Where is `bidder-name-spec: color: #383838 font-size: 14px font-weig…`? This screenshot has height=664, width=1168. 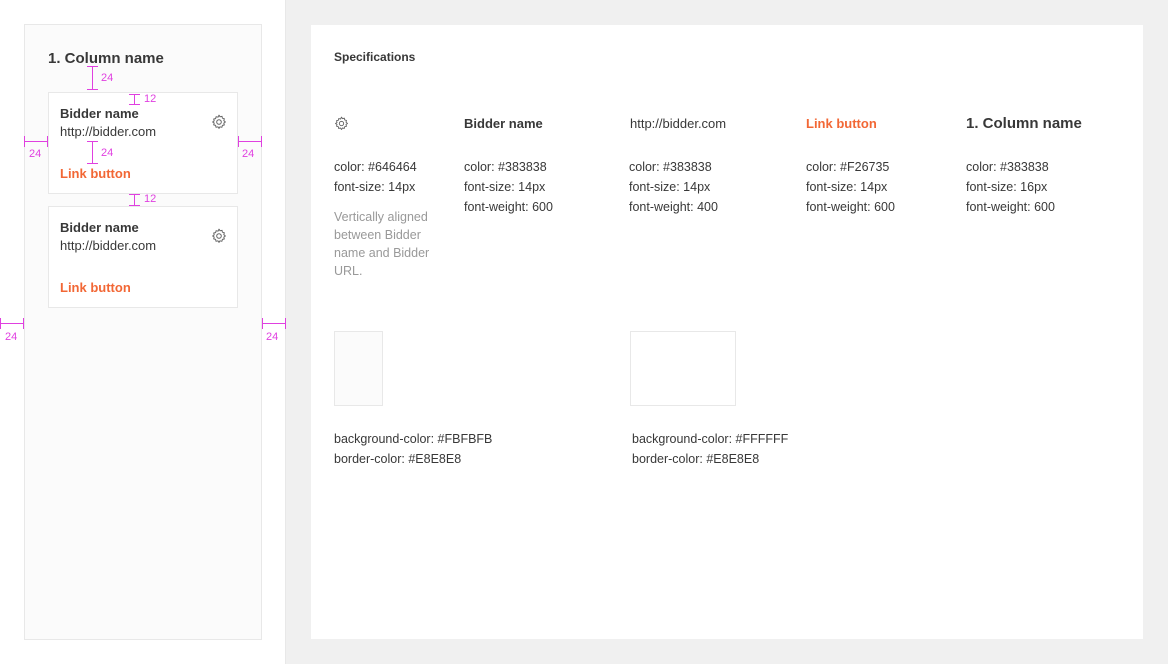 bidder-name-spec: color: #383838 font-size: 14px font-weig… is located at coordinates (508, 187).